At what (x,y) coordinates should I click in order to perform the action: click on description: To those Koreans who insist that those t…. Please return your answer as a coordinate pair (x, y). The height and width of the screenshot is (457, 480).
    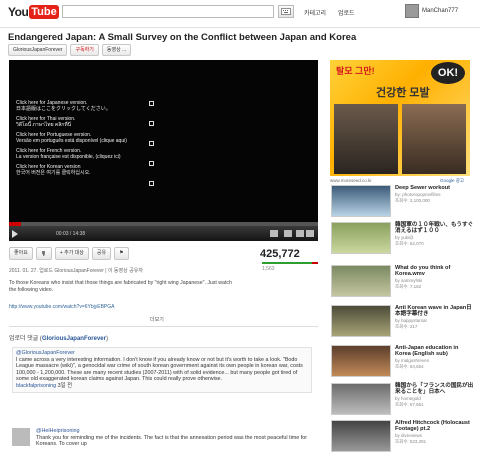
    Looking at the image, I should click on (120, 286).